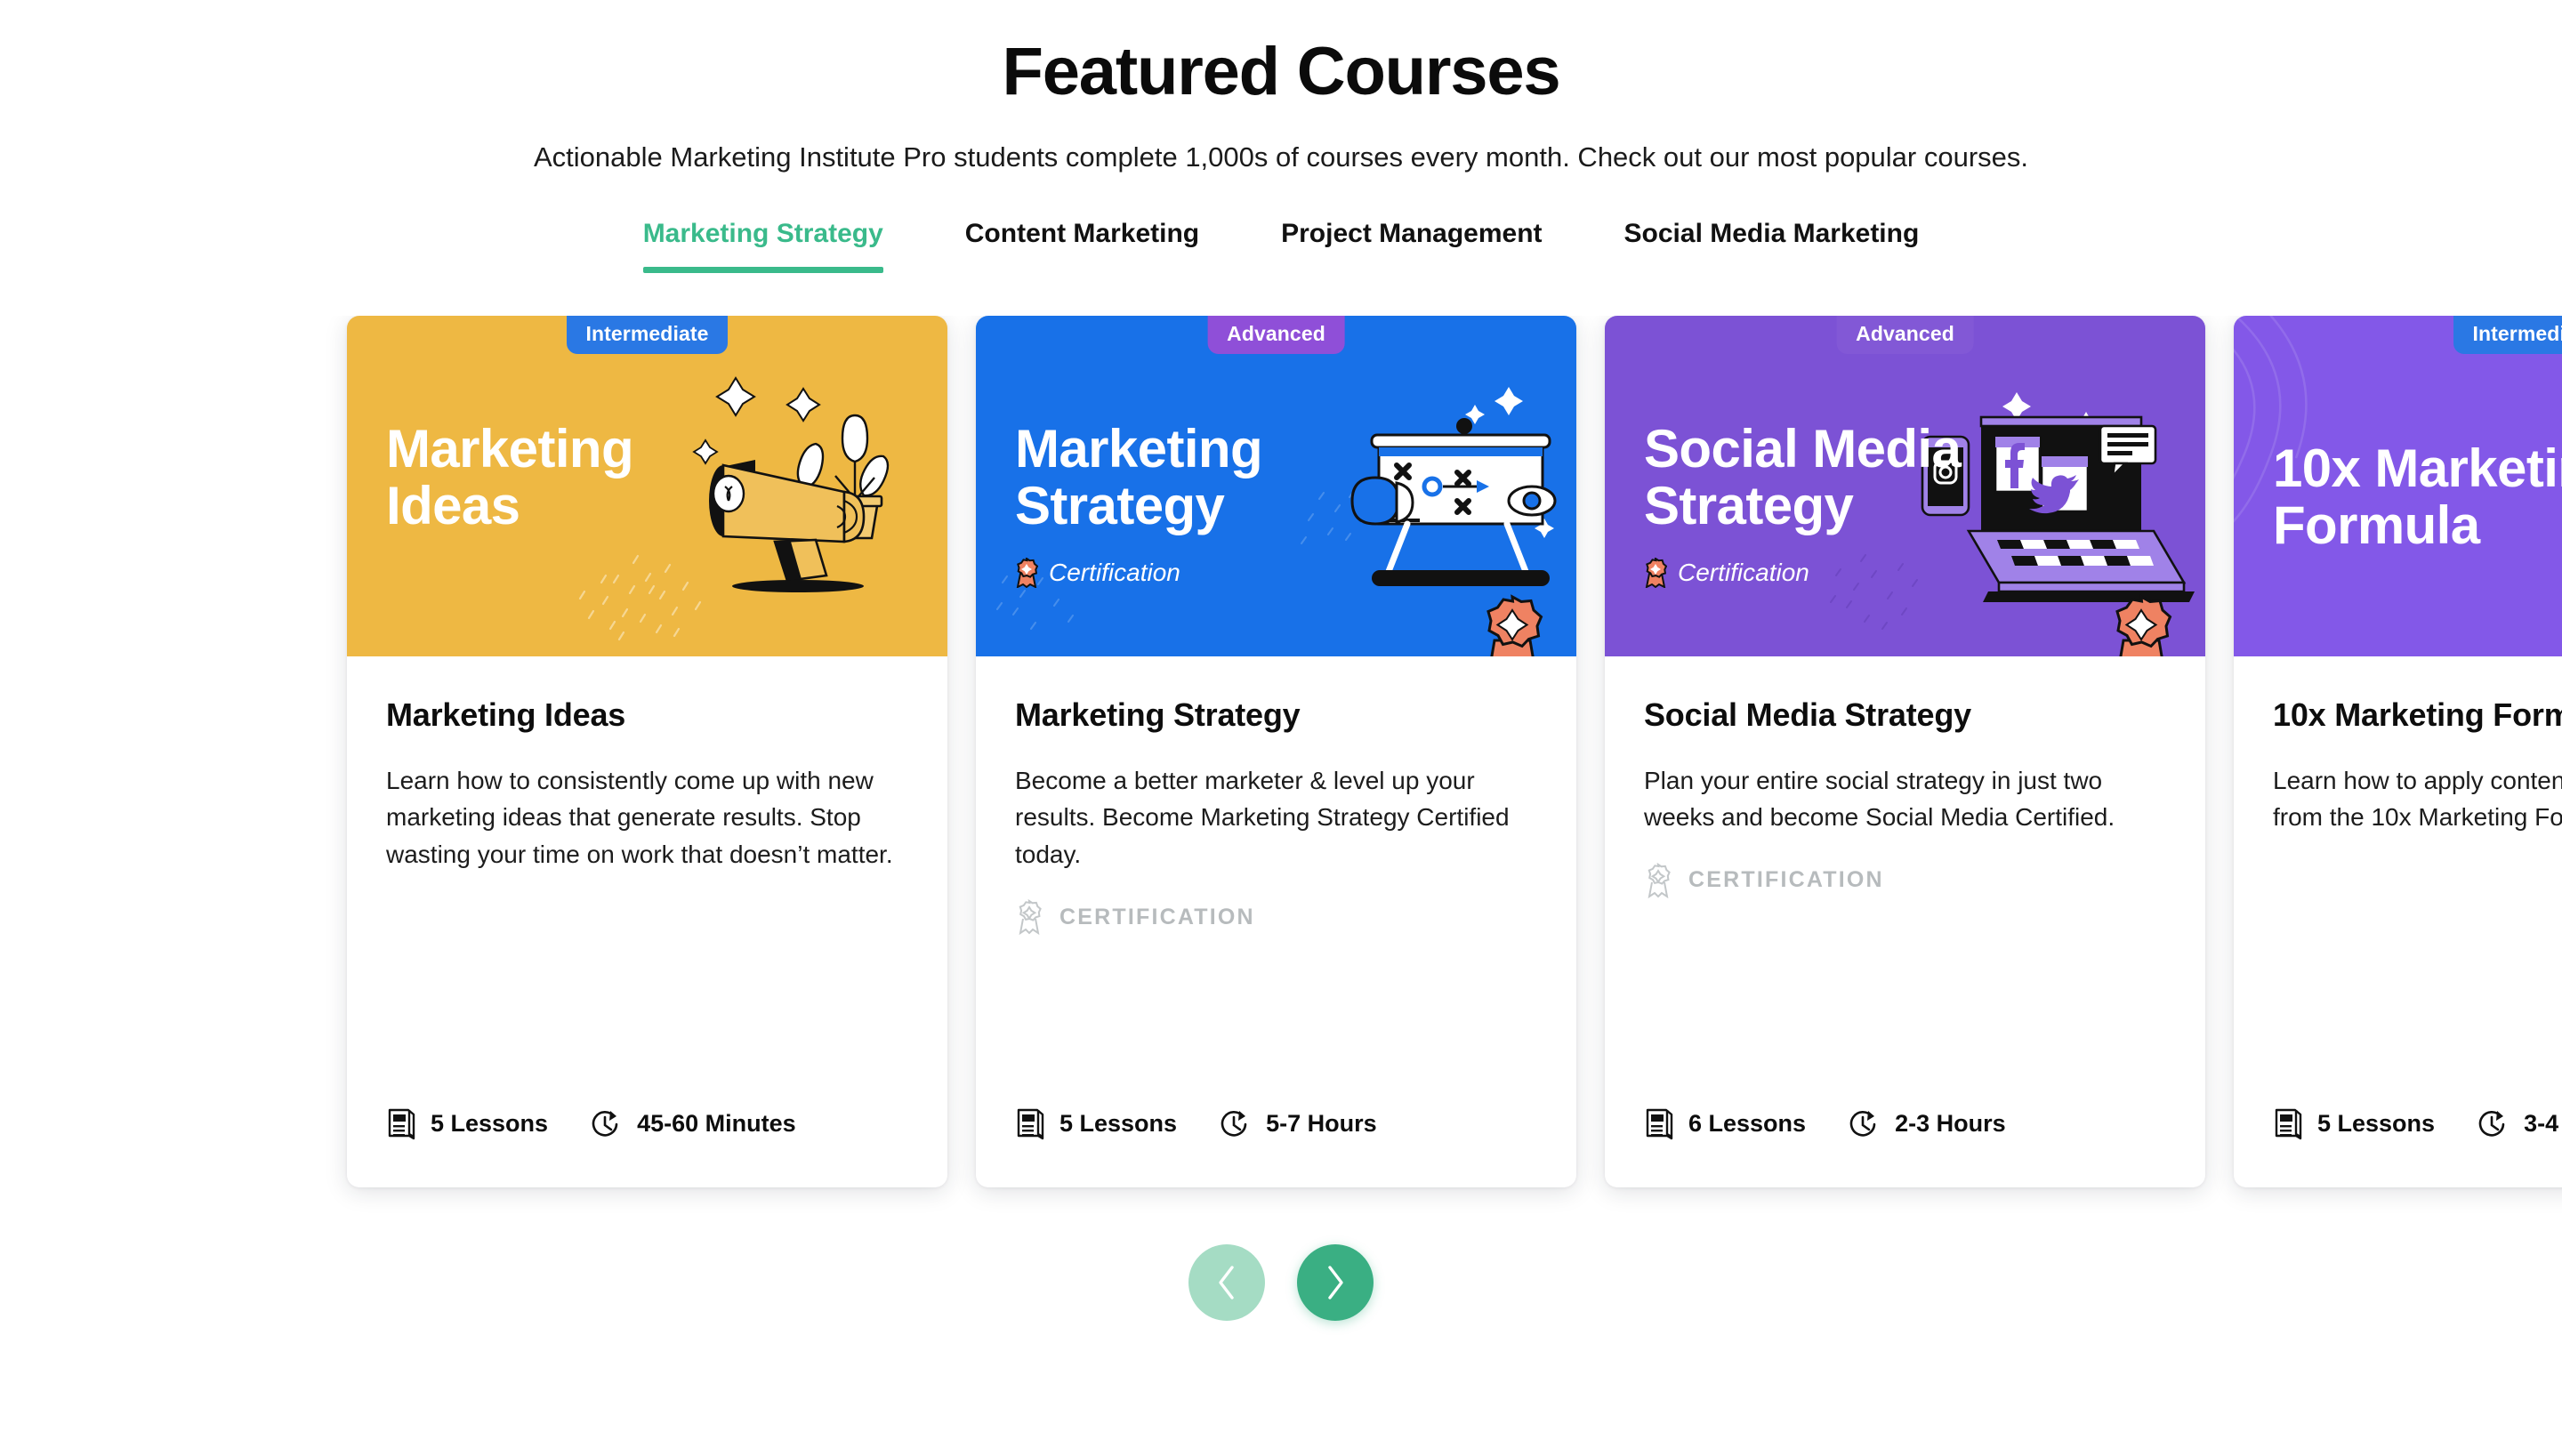 The image size is (2562, 1456). I want to click on card-title: Marketing Ideas, so click(506, 714).